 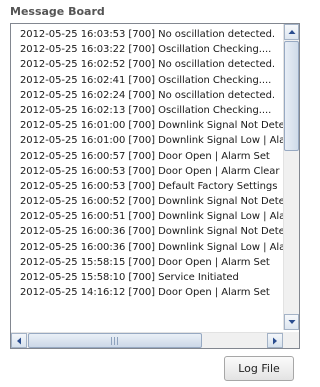 I want to click on scroll-right-button, so click(x=275, y=340).